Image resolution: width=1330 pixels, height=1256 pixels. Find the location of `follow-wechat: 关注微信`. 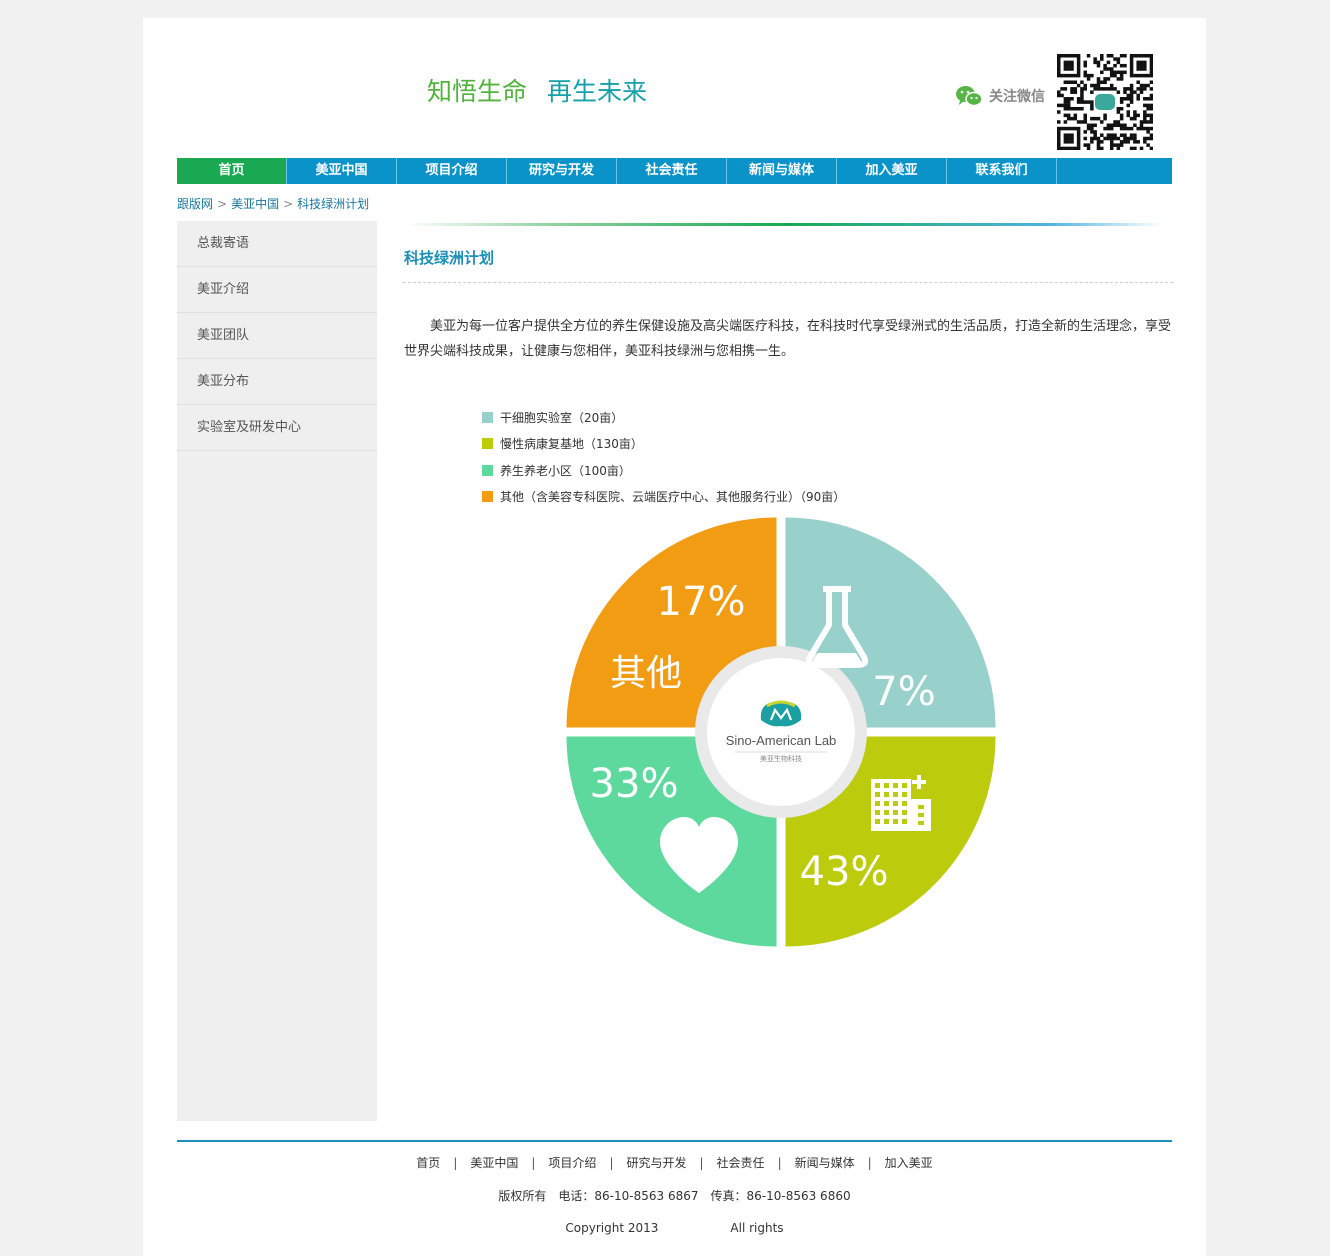

follow-wechat: 关注微信 is located at coordinates (1000, 96).